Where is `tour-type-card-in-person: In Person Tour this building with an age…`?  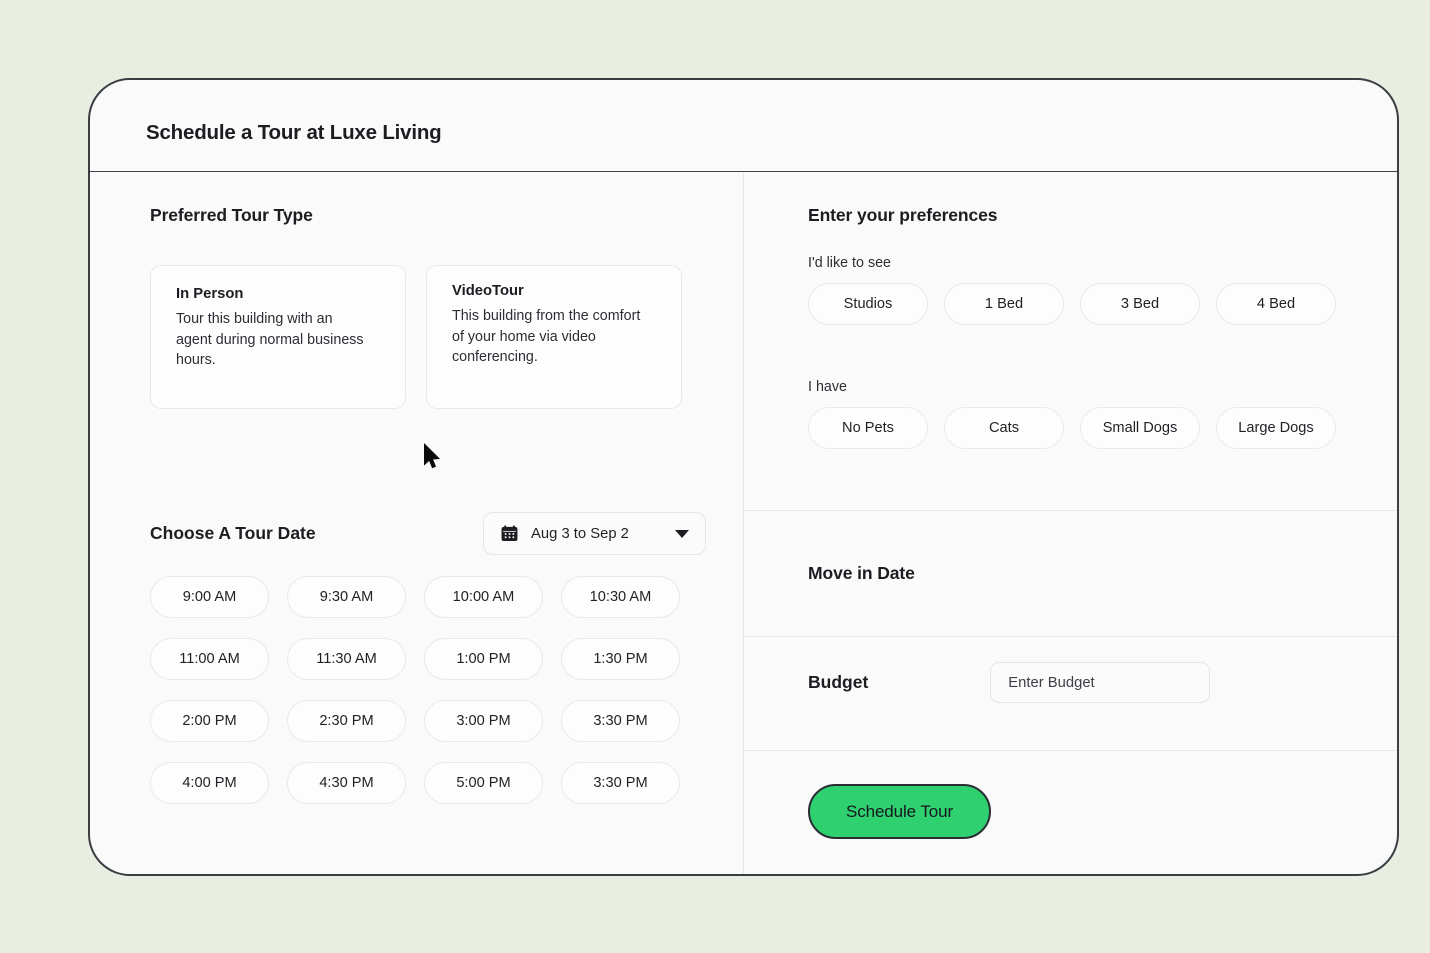
tour-type-card-in-person: In Person Tour this building with an age… is located at coordinates (278, 337).